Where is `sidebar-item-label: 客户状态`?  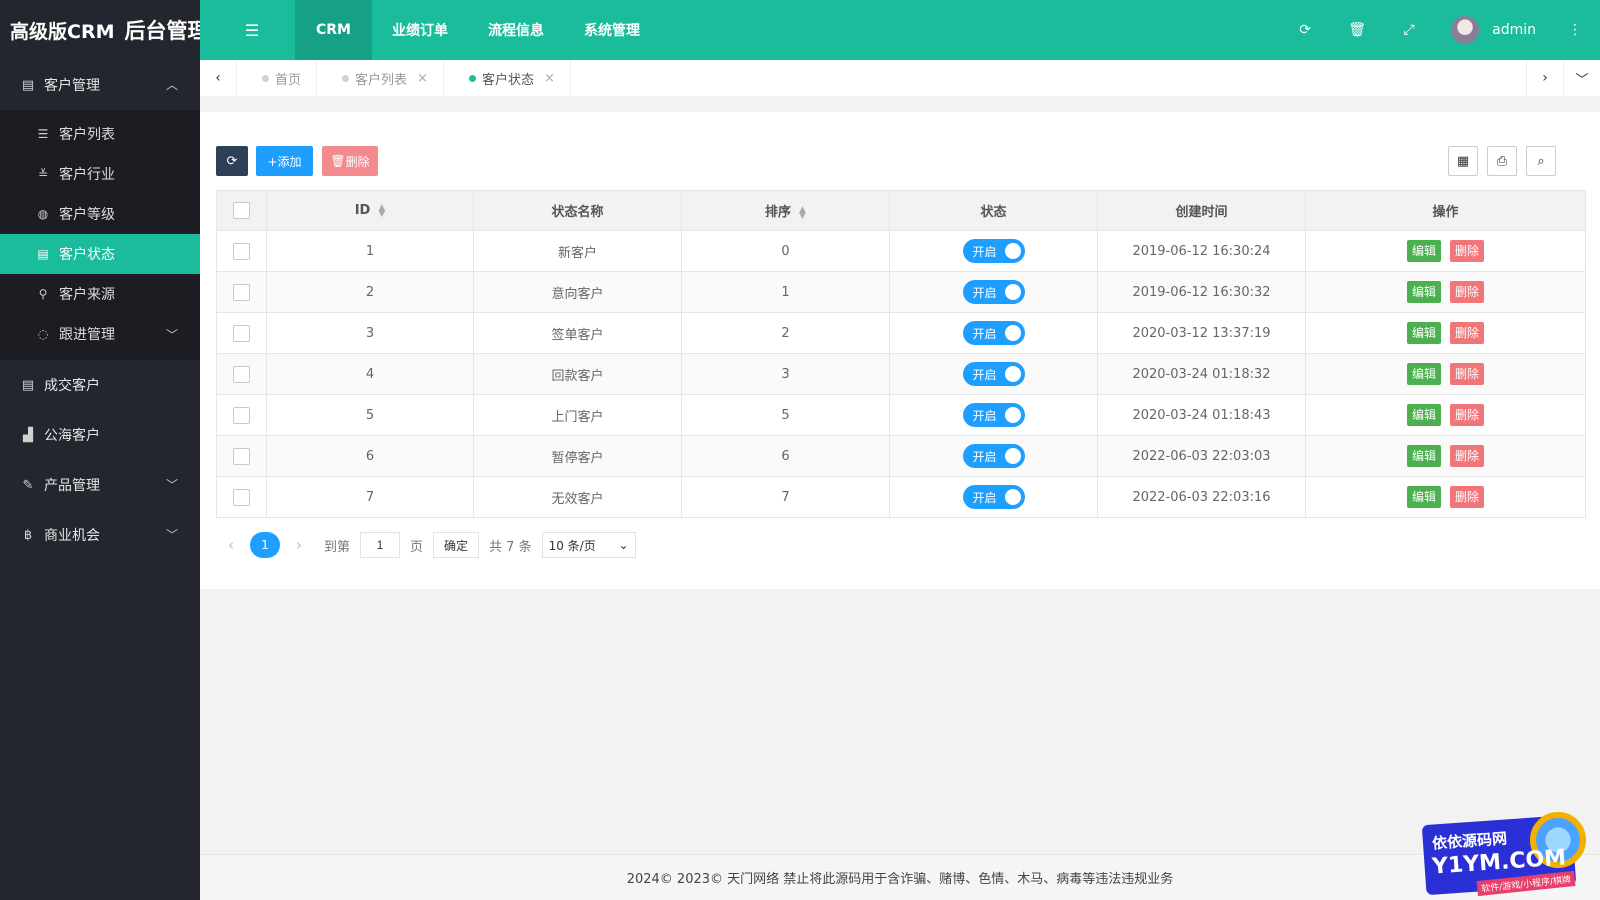
sidebar-item-label: 客户状态 is located at coordinates (87, 255).